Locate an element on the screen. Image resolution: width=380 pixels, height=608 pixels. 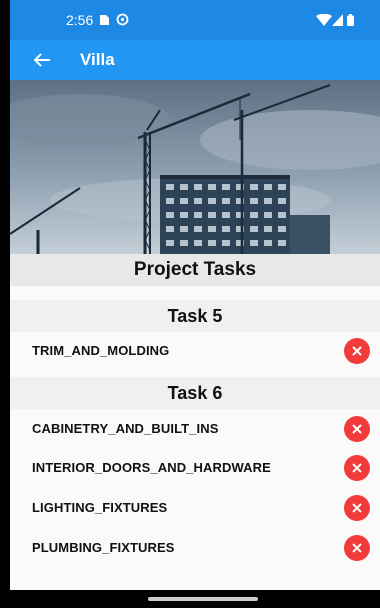
task-label: CABINETRY_AND_BUILT_INS is located at coordinates (125, 428).